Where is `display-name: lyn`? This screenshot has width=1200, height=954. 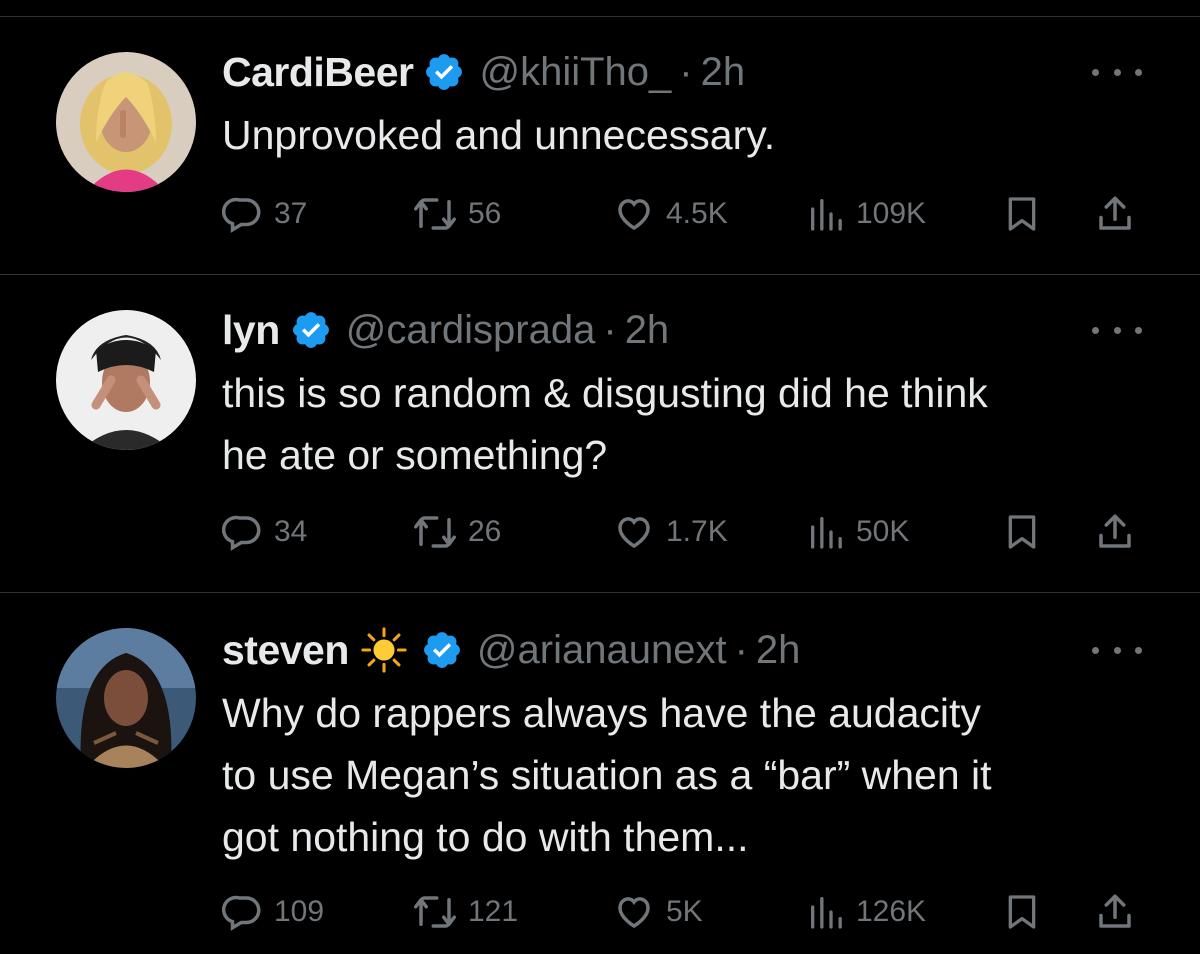
display-name: lyn is located at coordinates (251, 330).